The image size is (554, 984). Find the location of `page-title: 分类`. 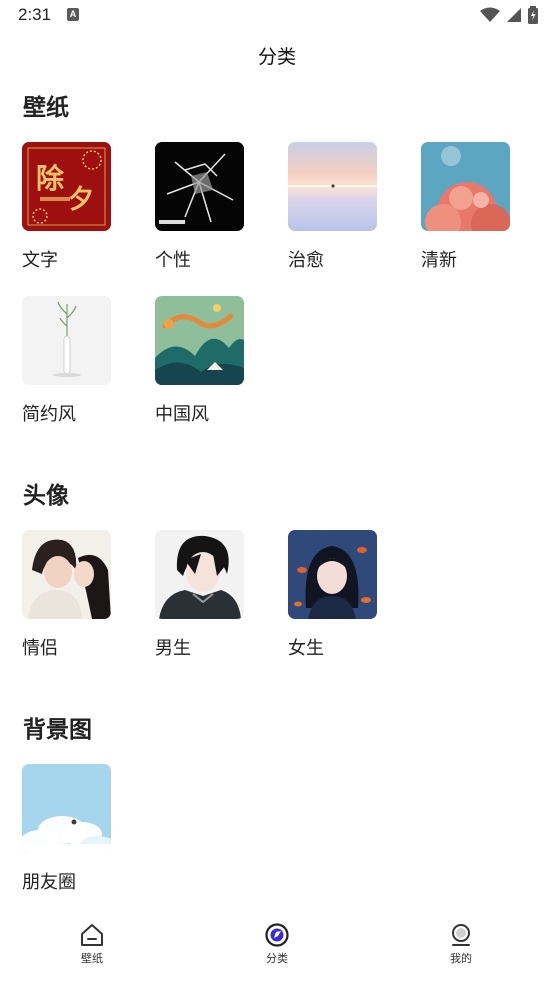

page-title: 分类 is located at coordinates (276, 57).